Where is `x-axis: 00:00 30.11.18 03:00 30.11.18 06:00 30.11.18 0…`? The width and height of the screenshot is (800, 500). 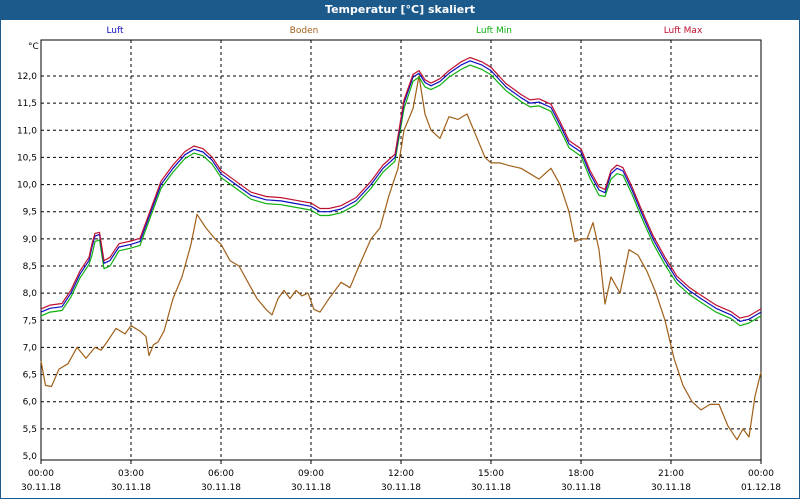 x-axis: 00:00 30.11.18 03:00 30.11.18 06:00 30.11.18 0… is located at coordinates (401, 476).